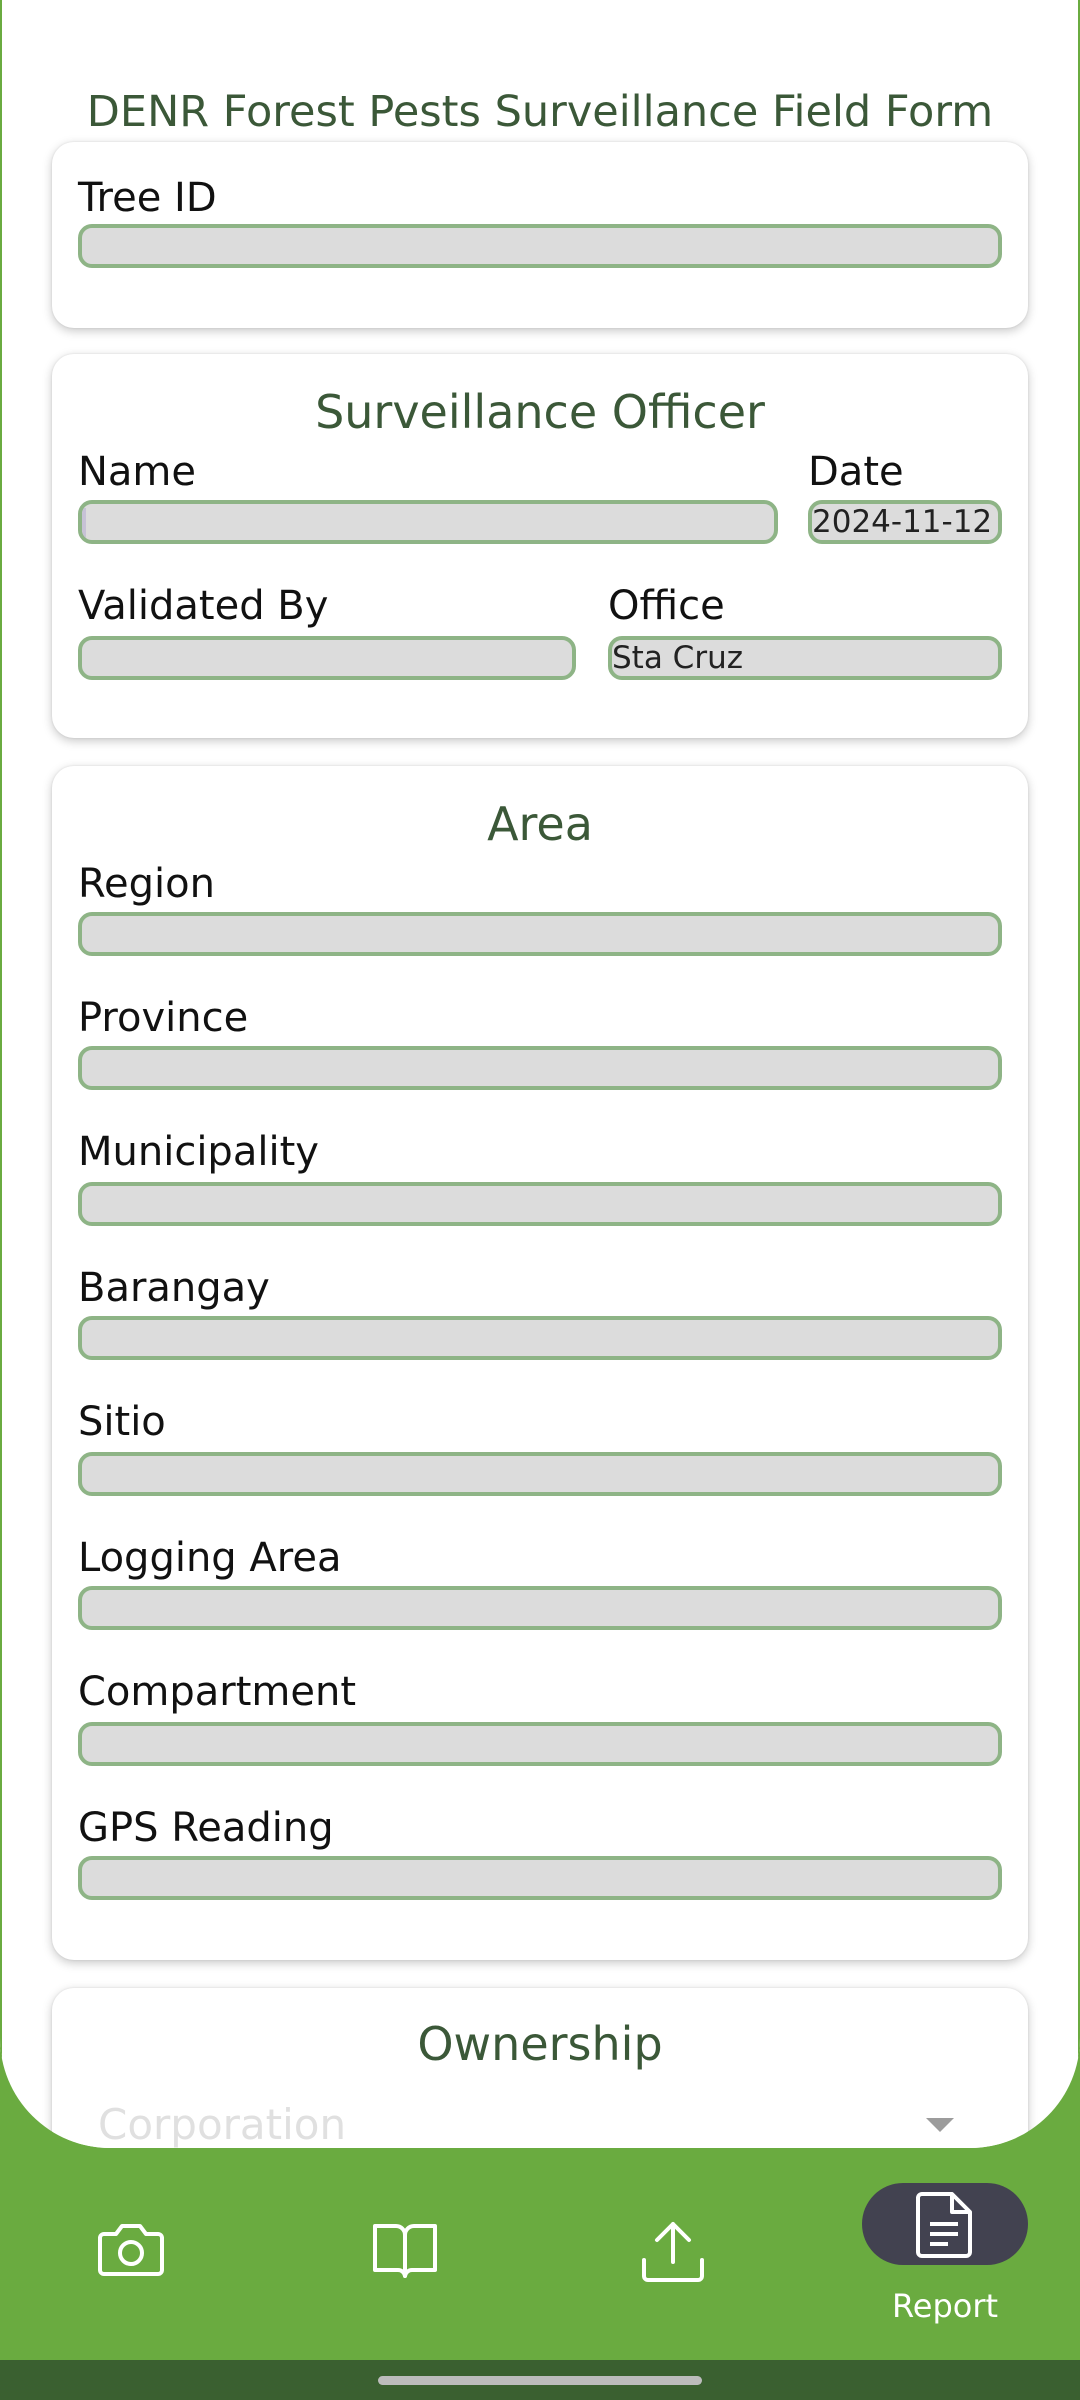  I want to click on dropdown-arrow-icon, so click(940, 2125).